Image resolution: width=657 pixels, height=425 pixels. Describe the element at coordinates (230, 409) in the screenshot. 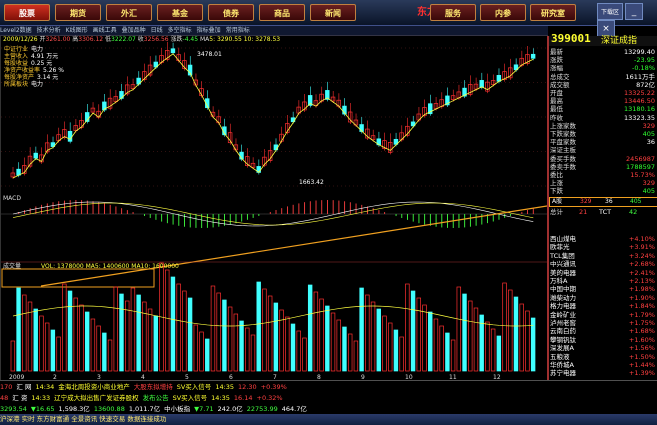

I see `ticker-item: 242.0亿` at that location.